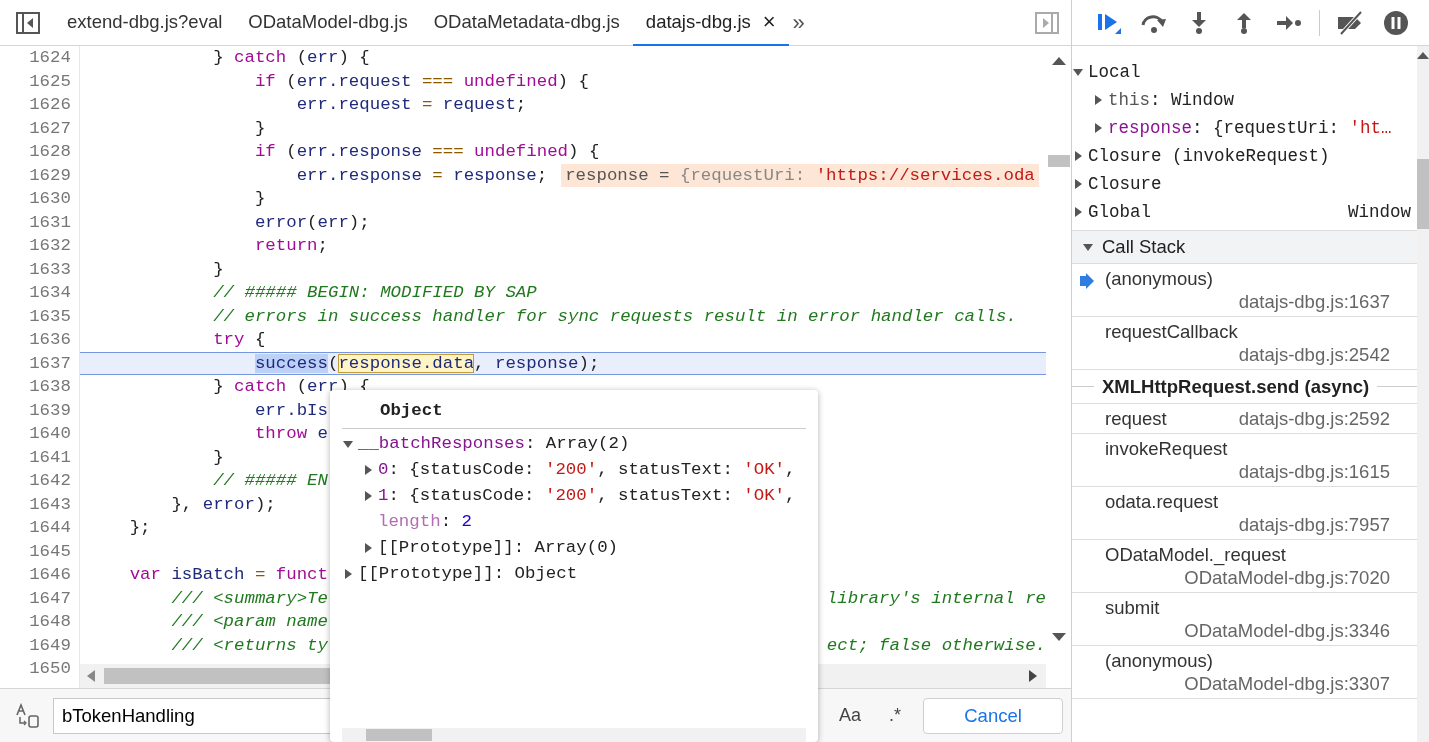 The image size is (1429, 742). What do you see at coordinates (1244, 419) in the screenshot?
I see `call-frame: request datajs-dbg.js:2592` at bounding box center [1244, 419].